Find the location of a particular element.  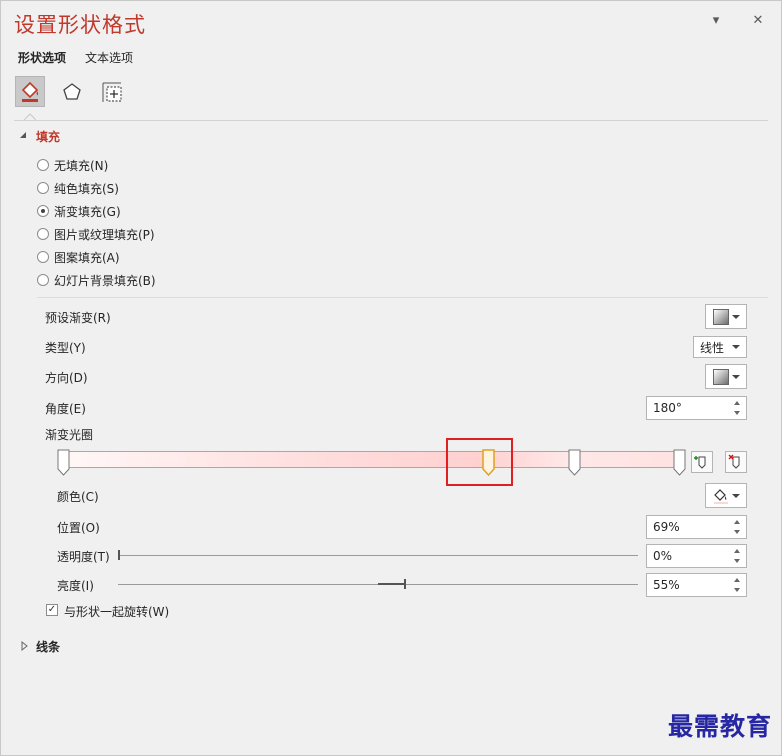

transparency-slider is located at coordinates (378, 555).